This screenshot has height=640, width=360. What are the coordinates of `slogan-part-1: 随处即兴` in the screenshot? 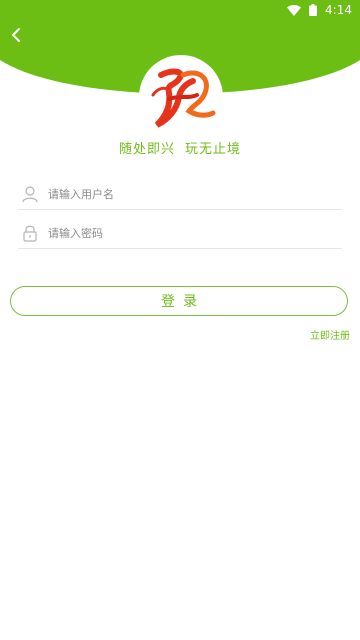 It's located at (146, 149).